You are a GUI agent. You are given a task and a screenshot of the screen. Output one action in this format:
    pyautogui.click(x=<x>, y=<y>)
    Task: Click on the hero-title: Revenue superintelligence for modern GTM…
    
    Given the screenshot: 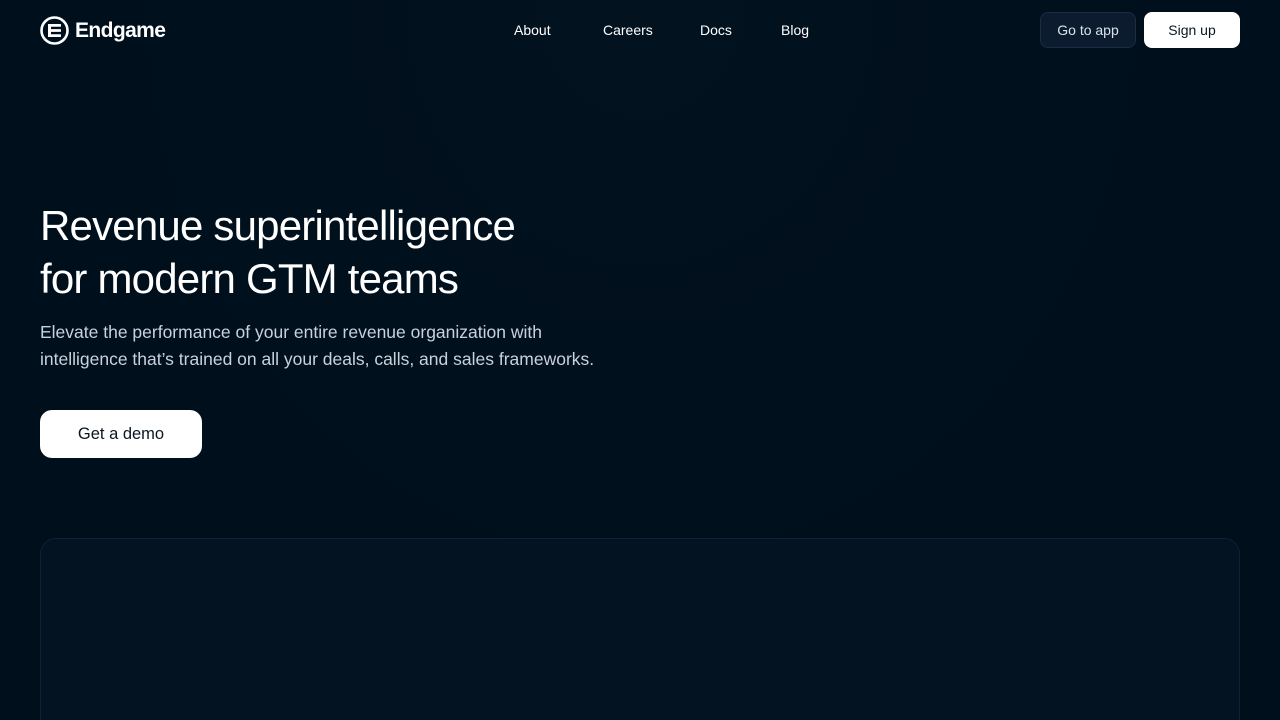 What is the action you would take?
    pyautogui.click(x=360, y=252)
    